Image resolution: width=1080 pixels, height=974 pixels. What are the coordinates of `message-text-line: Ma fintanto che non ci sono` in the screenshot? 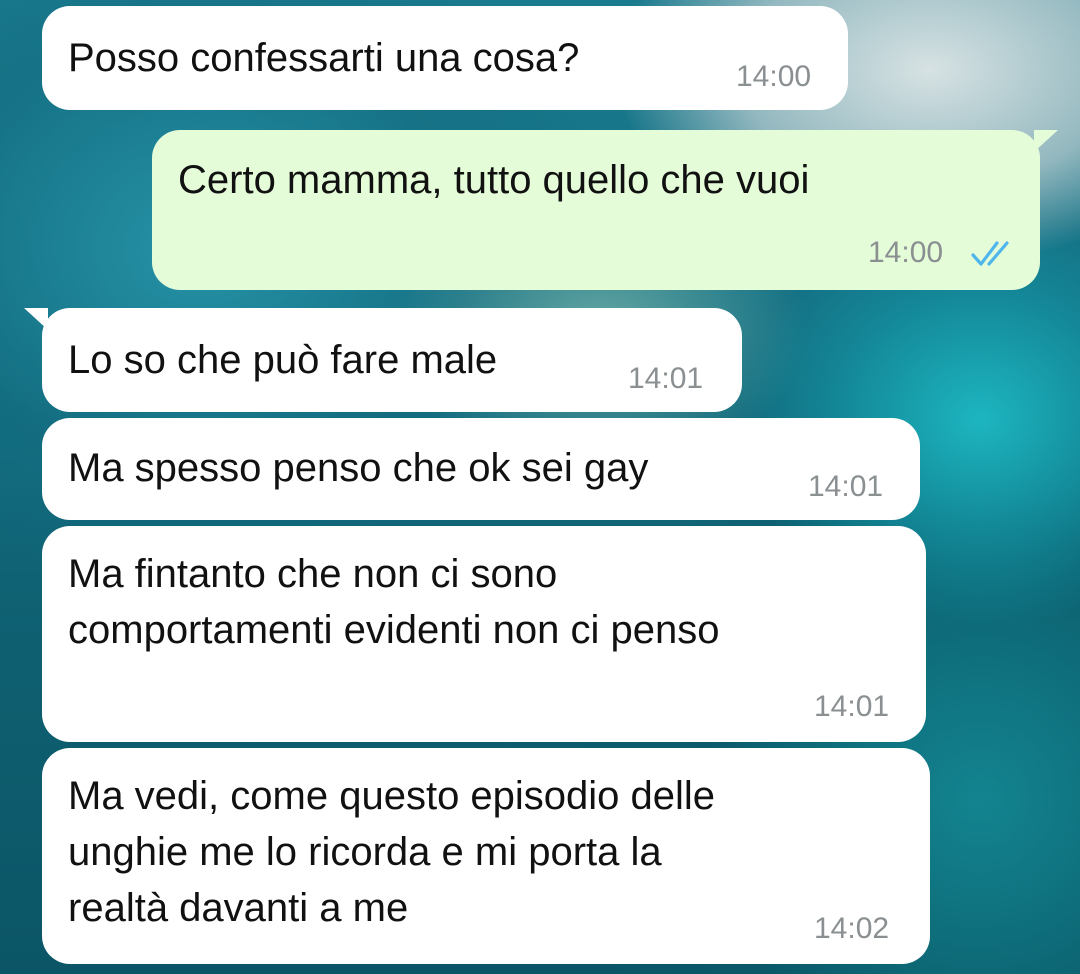 It's located at (313, 574).